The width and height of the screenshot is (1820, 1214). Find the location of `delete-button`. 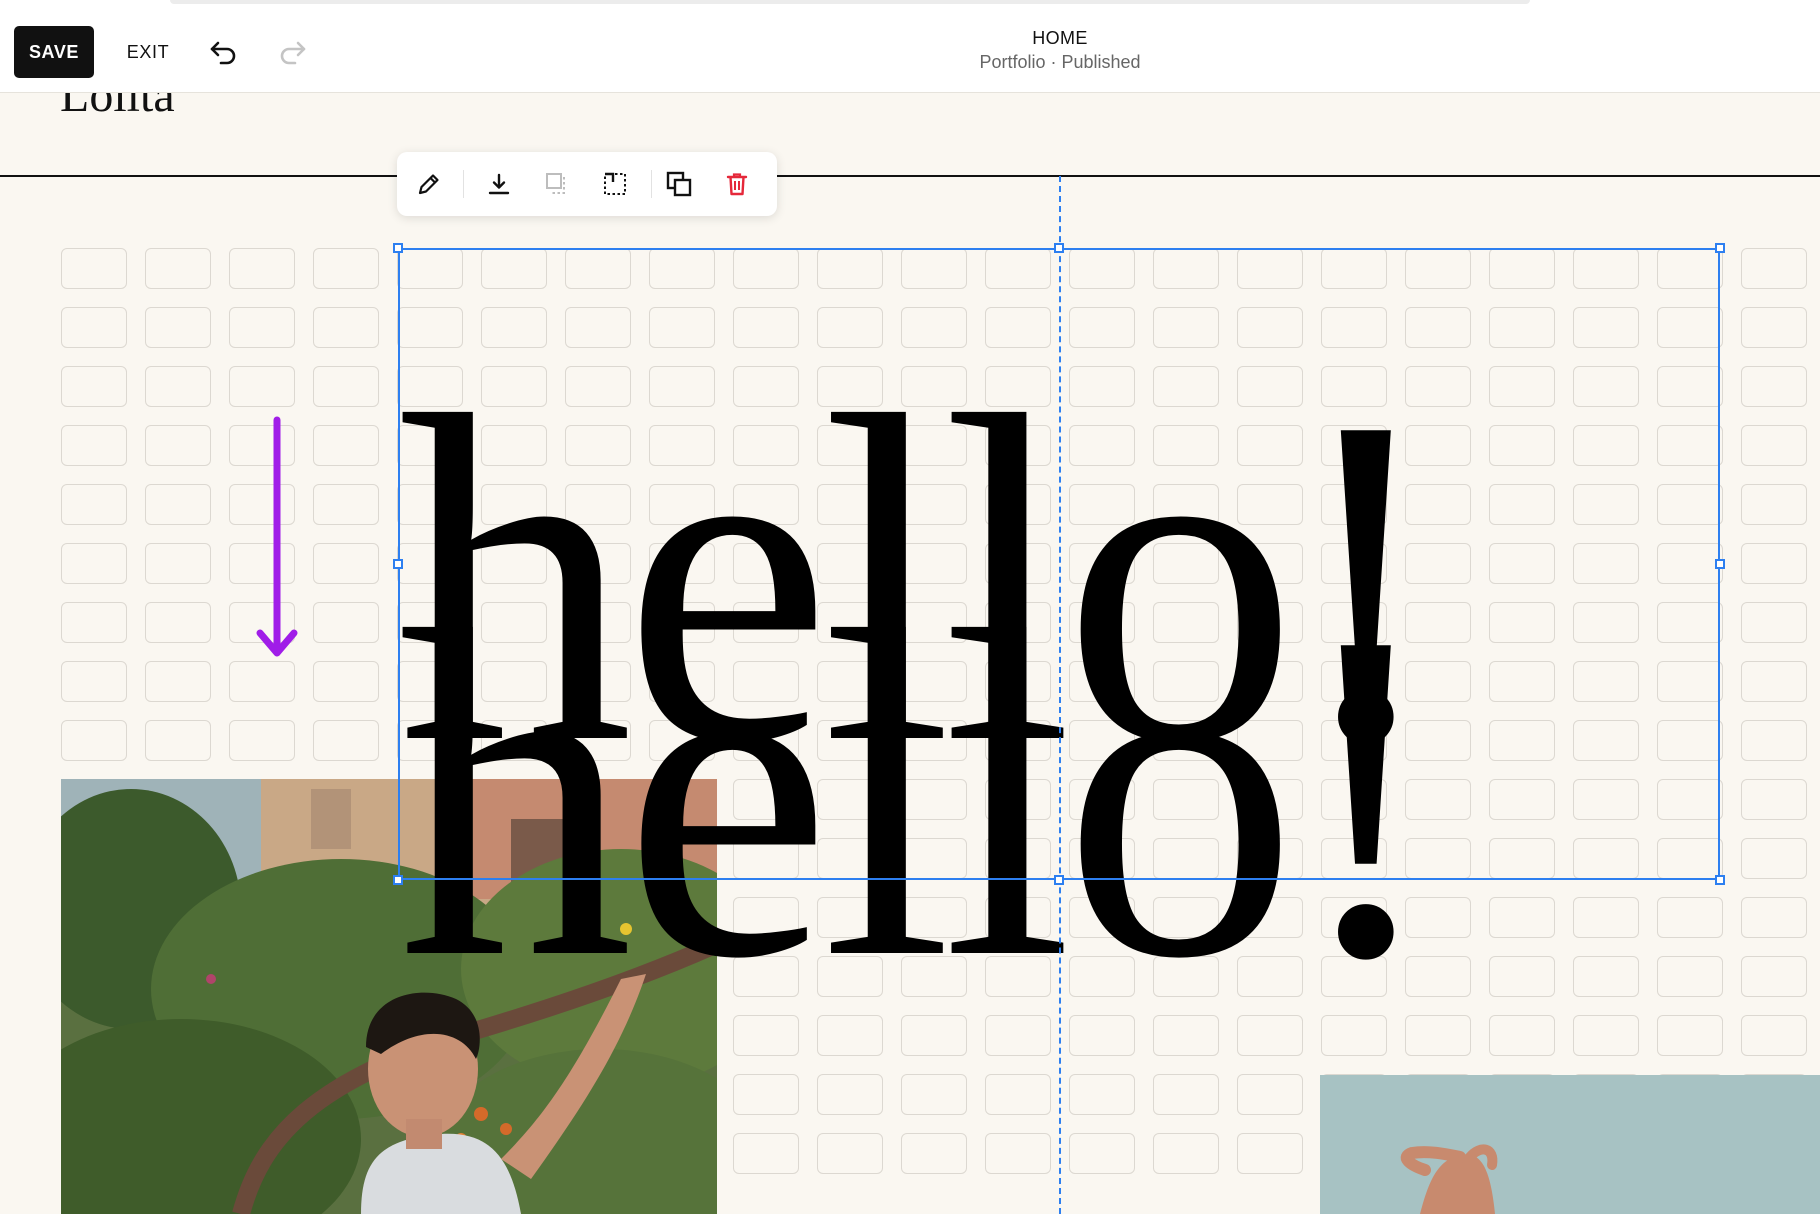

delete-button is located at coordinates (737, 184).